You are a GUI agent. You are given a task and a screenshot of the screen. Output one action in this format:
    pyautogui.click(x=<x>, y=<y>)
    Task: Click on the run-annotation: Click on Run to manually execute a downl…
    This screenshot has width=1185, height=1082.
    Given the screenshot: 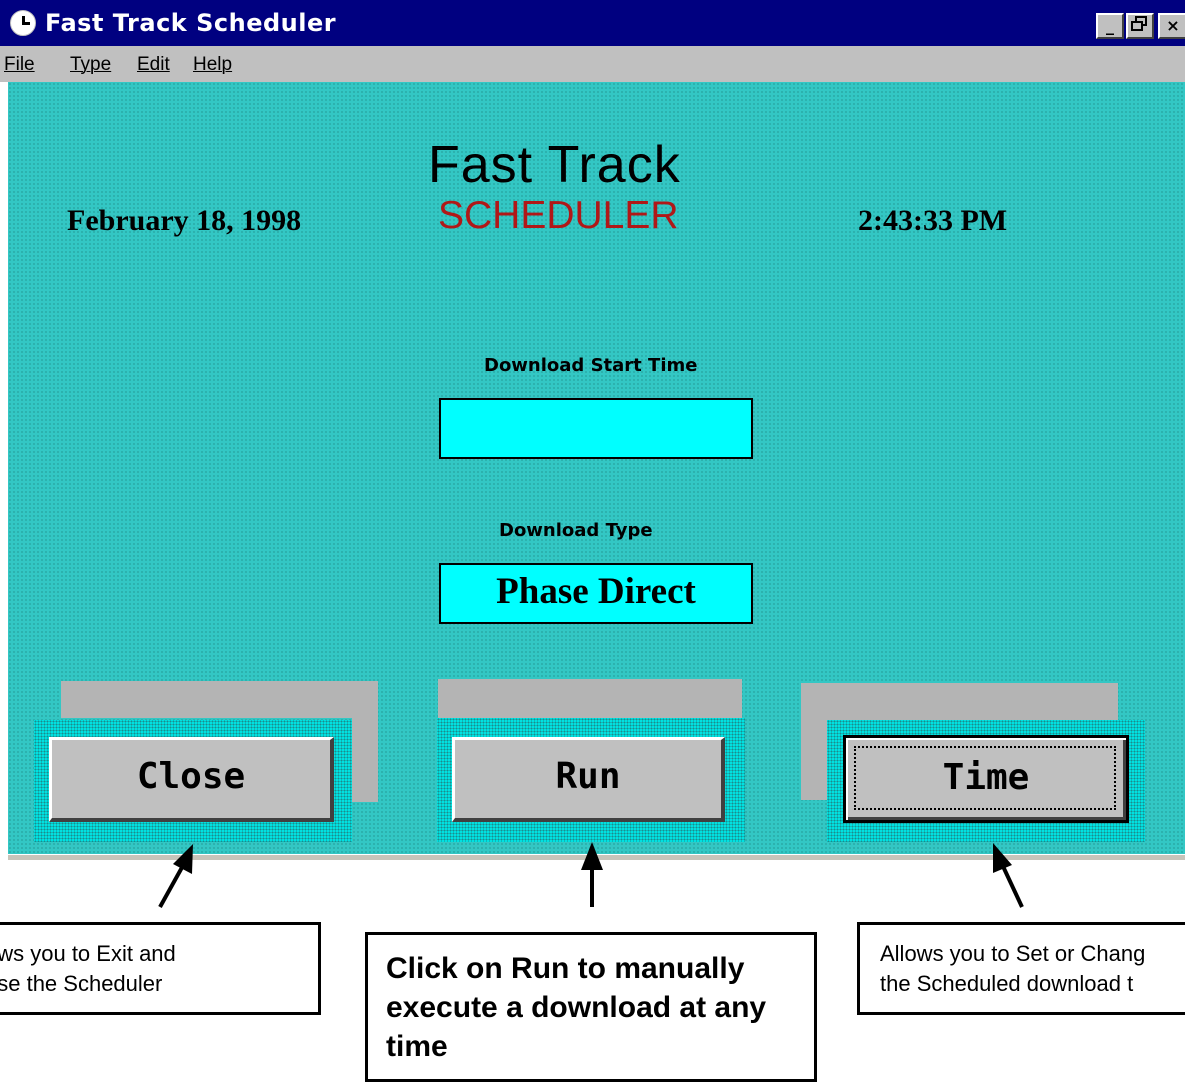 What is the action you would take?
    pyautogui.click(x=591, y=1007)
    